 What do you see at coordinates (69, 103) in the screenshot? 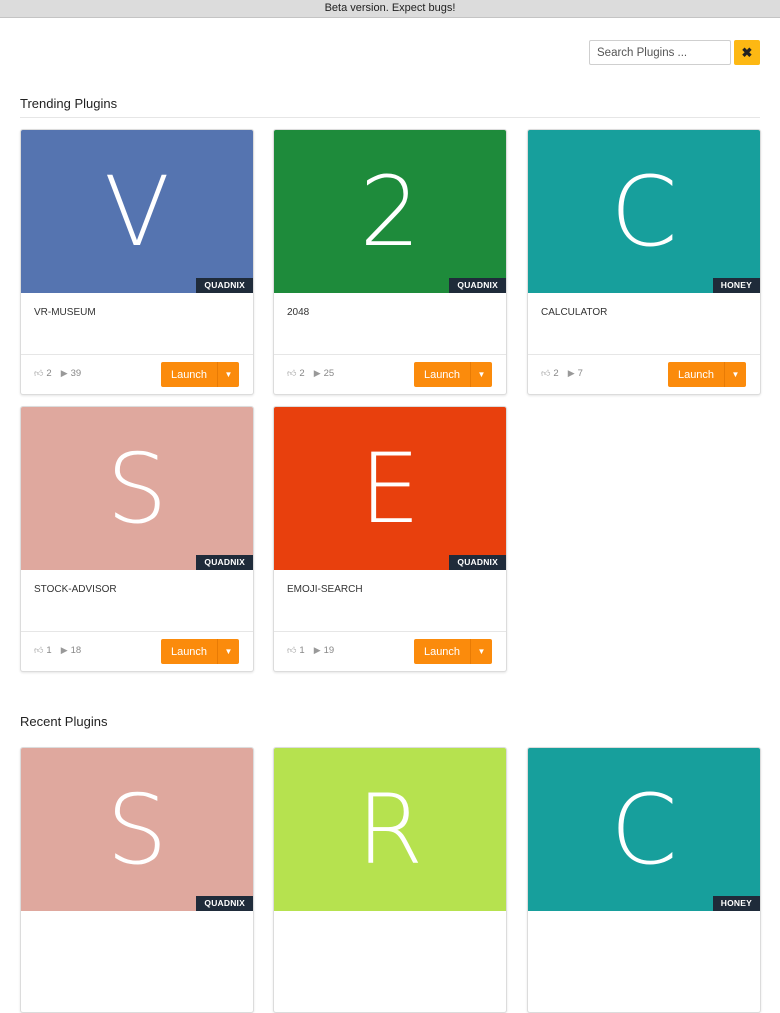
I see `section-title-trending: Trending Plugins` at bounding box center [69, 103].